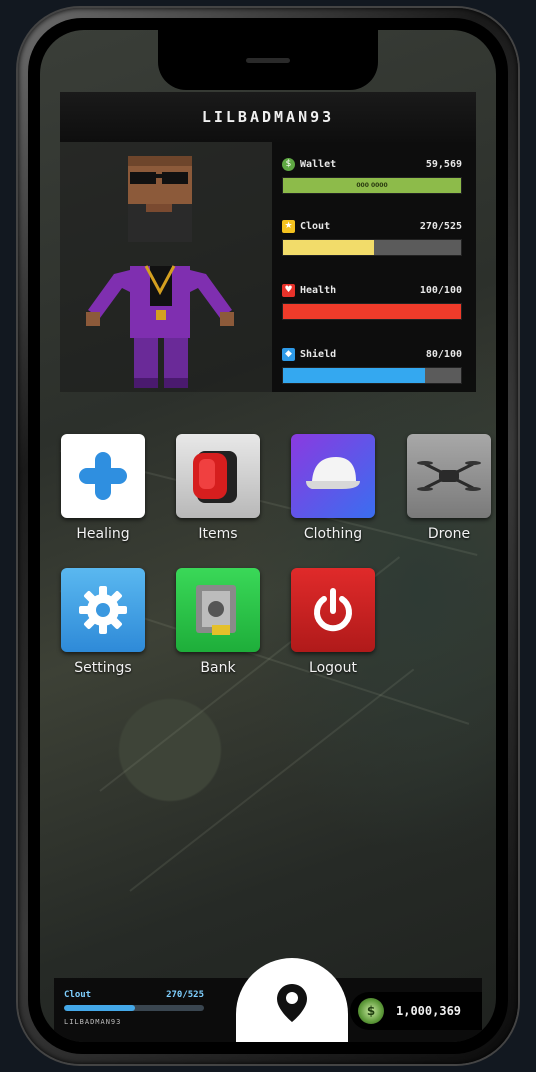  I want to click on cash-balance: $ 1,000,369, so click(416, 1011).